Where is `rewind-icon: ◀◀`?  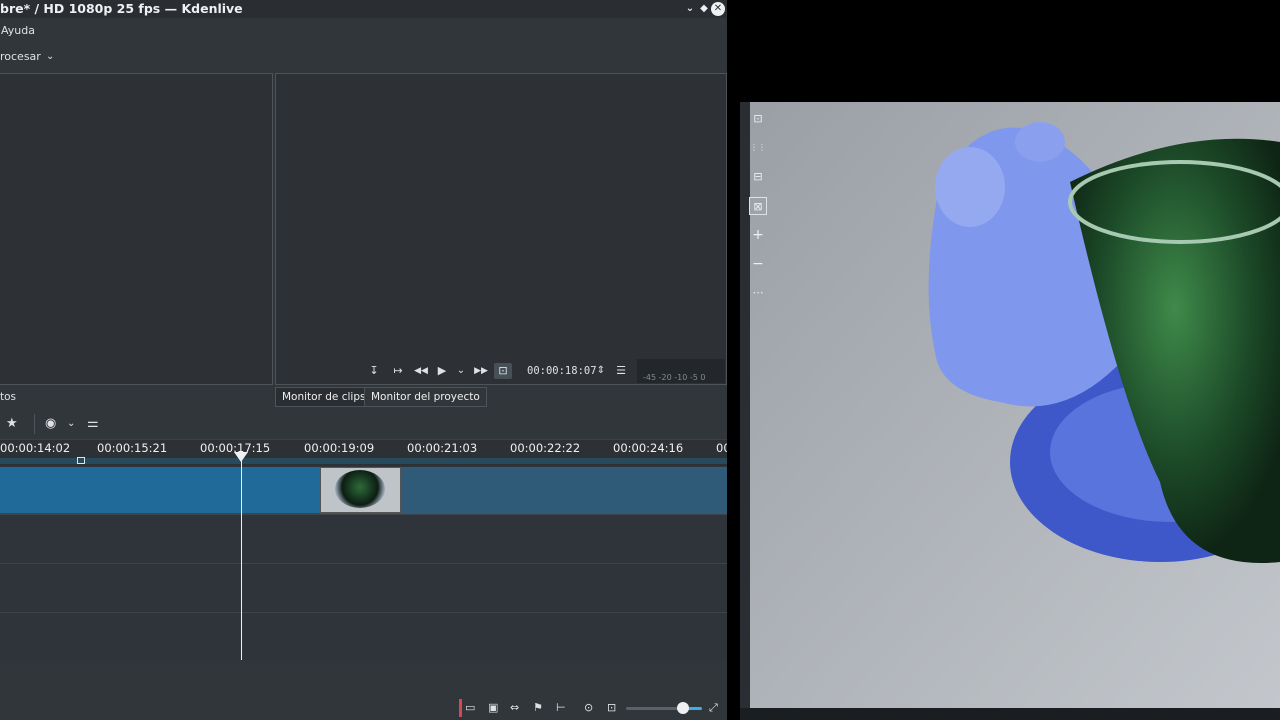
rewind-icon: ◀◀ is located at coordinates (421, 371).